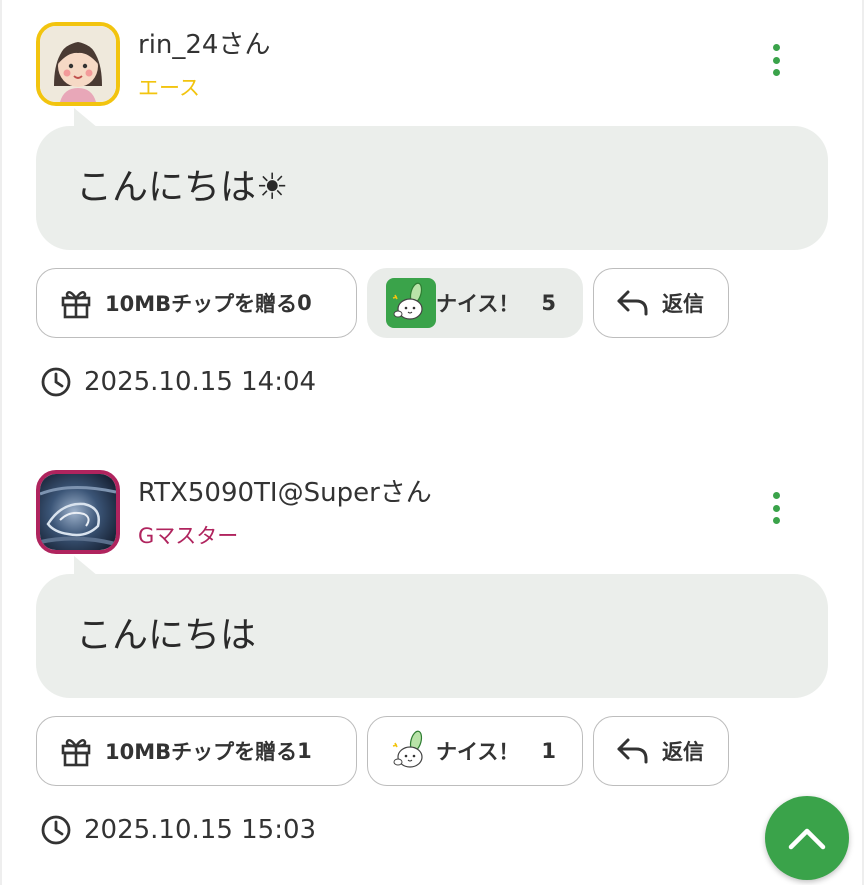  I want to click on nice-button: ナイス！ 1, so click(475, 751).